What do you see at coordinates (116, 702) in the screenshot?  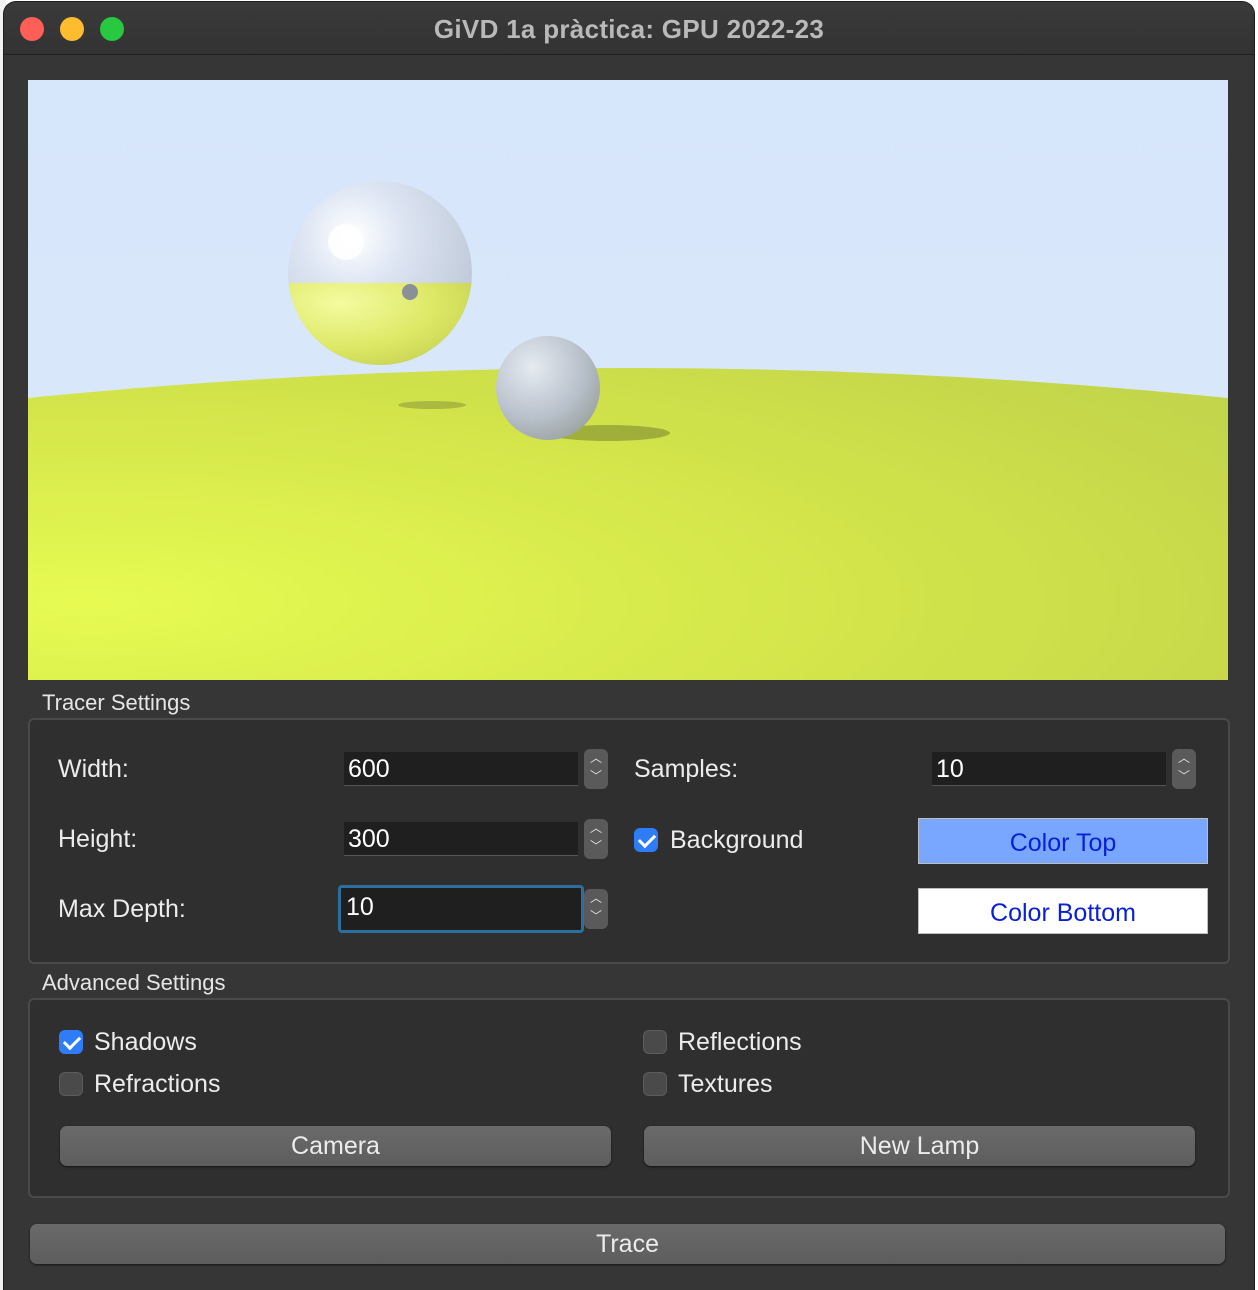 I see `tracer-settings-title: Tracer Settings` at bounding box center [116, 702].